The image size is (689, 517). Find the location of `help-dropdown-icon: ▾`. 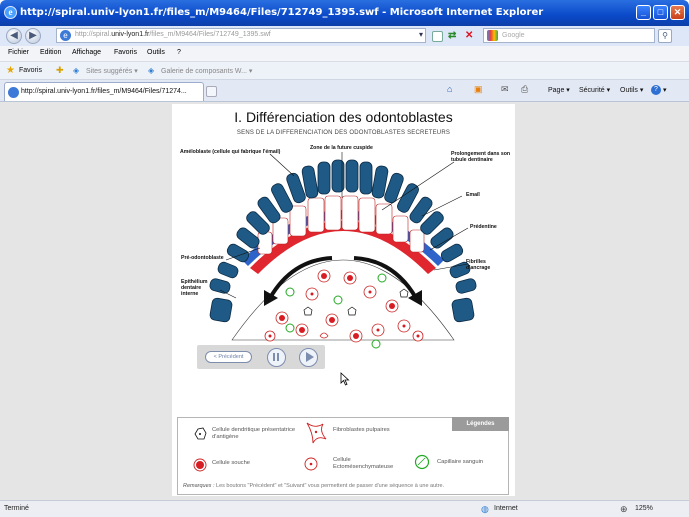

help-dropdown-icon: ▾ is located at coordinates (665, 90).